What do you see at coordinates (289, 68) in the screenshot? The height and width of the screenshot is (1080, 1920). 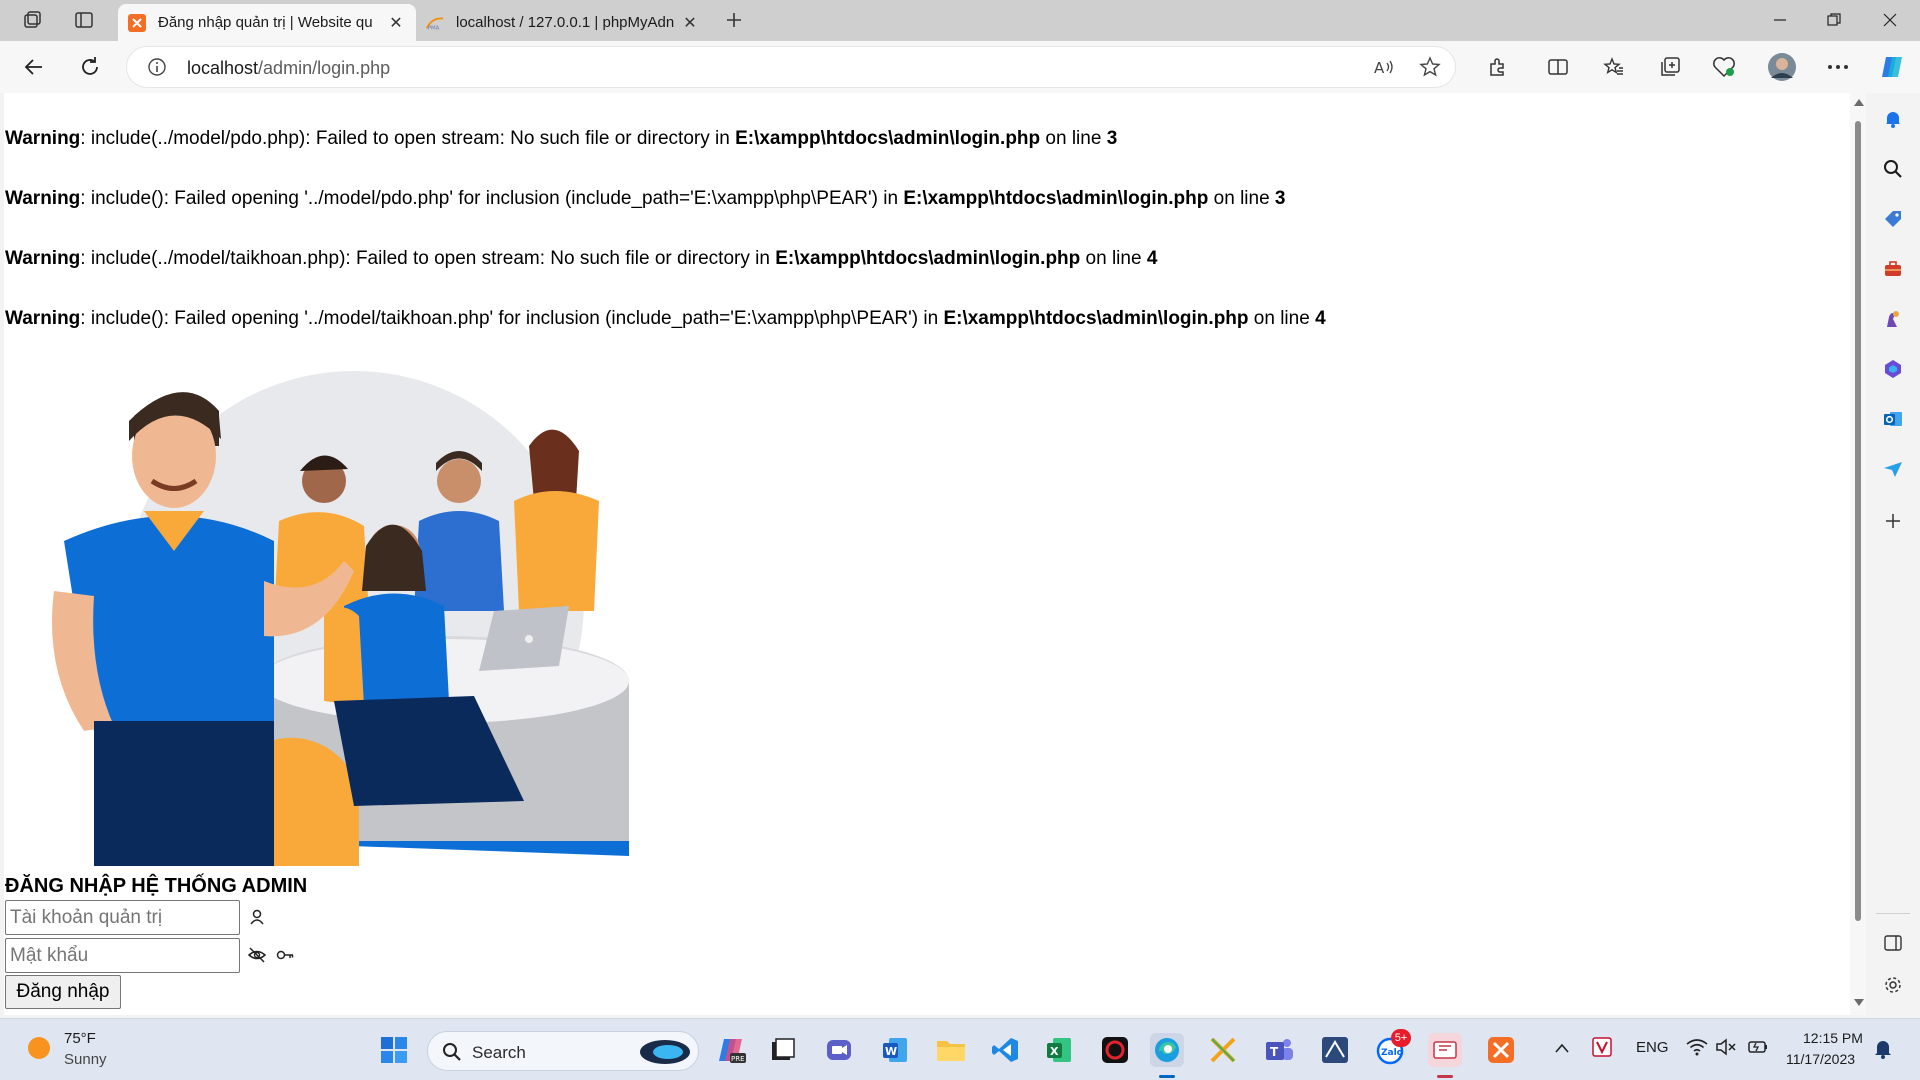 I see `url-text: localhost/admin/login.php` at bounding box center [289, 68].